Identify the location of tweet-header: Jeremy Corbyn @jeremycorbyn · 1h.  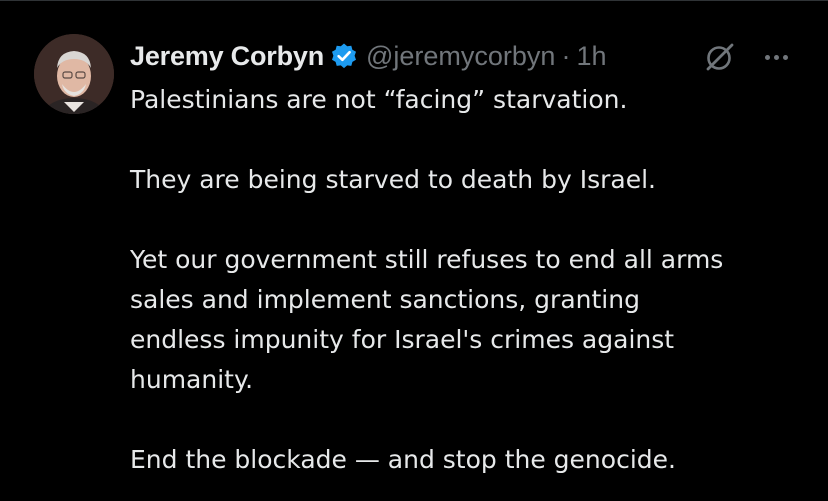
(368, 56).